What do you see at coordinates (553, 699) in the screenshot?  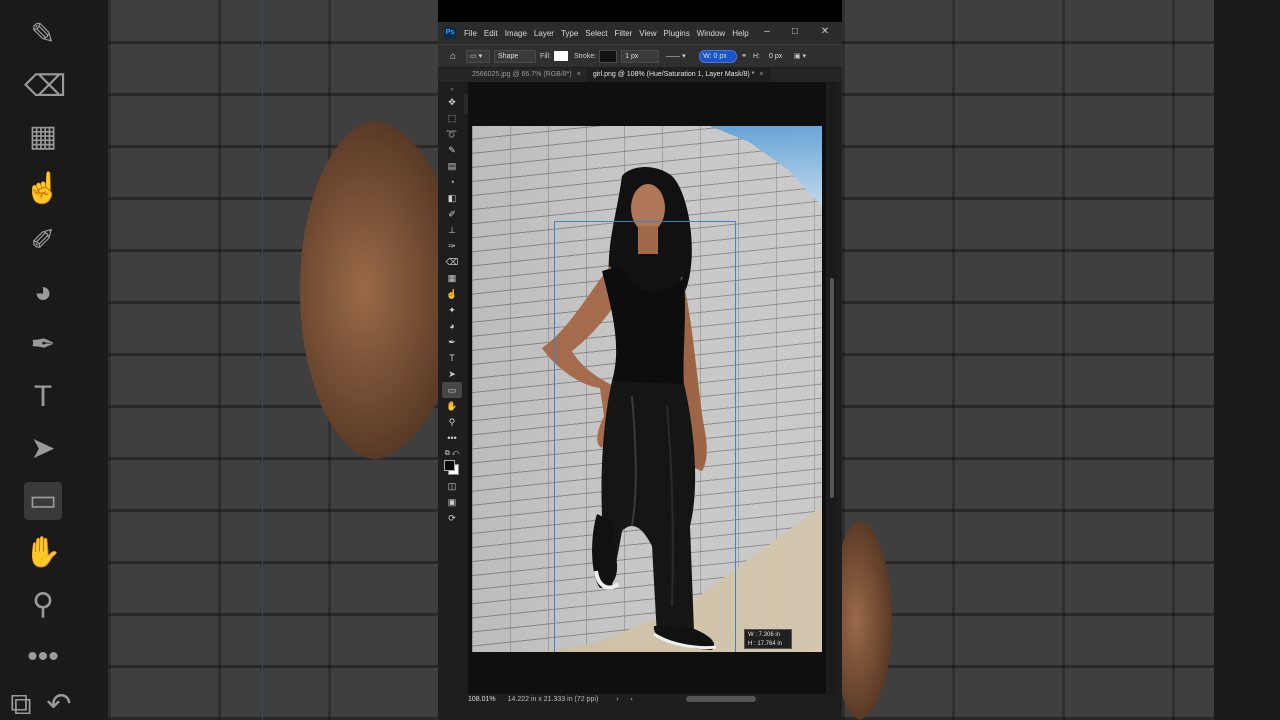 I see `document-size: 14.222 in x 21.333 in (72 ppi)` at bounding box center [553, 699].